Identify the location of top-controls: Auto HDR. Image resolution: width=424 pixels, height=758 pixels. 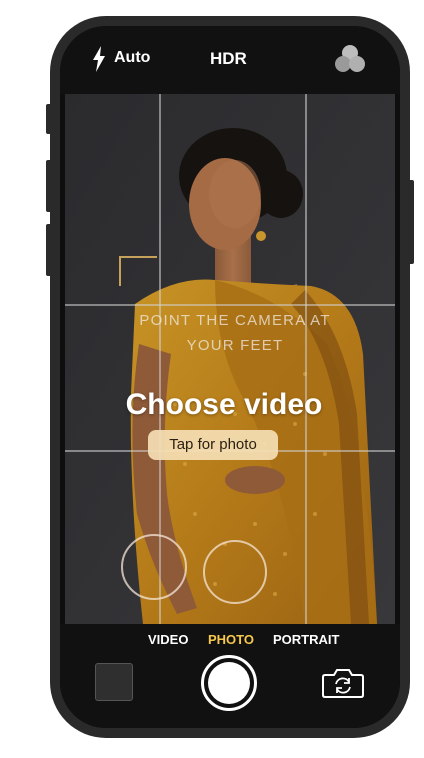
(230, 60).